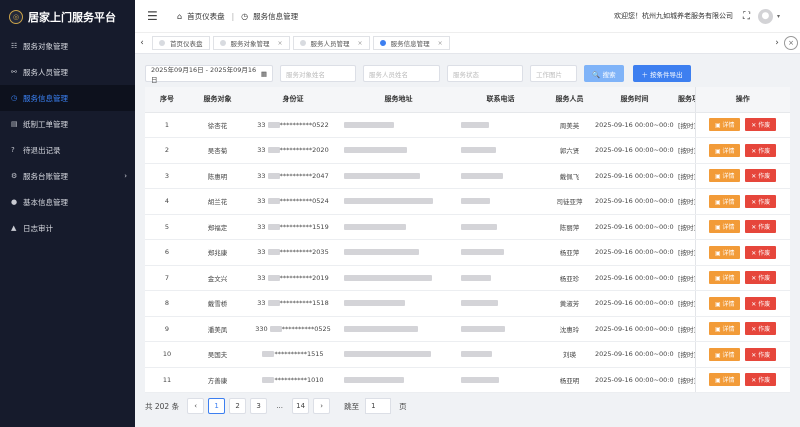  What do you see at coordinates (67, 98) in the screenshot?
I see `sidebar-item: ◷ 服务信息管理` at bounding box center [67, 98].